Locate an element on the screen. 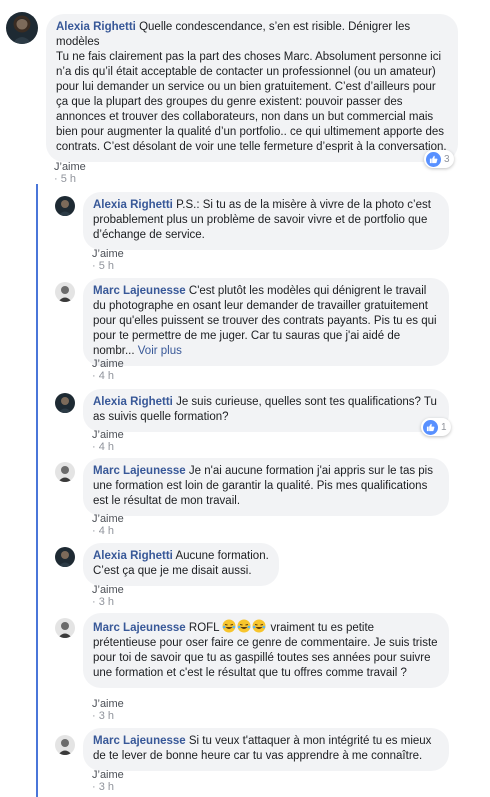 This screenshot has width=490, height=797. reaction-number: 3 is located at coordinates (447, 159).